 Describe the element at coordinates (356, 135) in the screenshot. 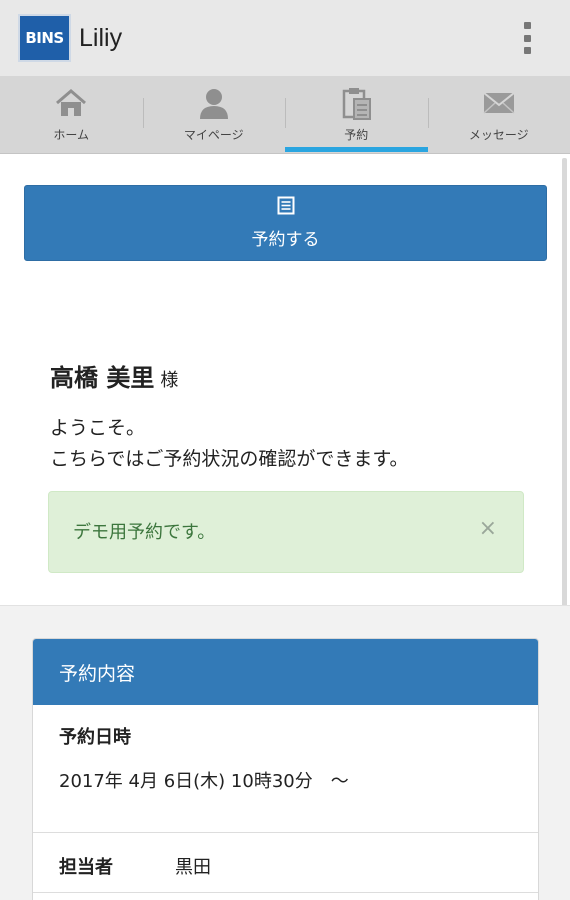

I see `tab-label: 予約` at that location.